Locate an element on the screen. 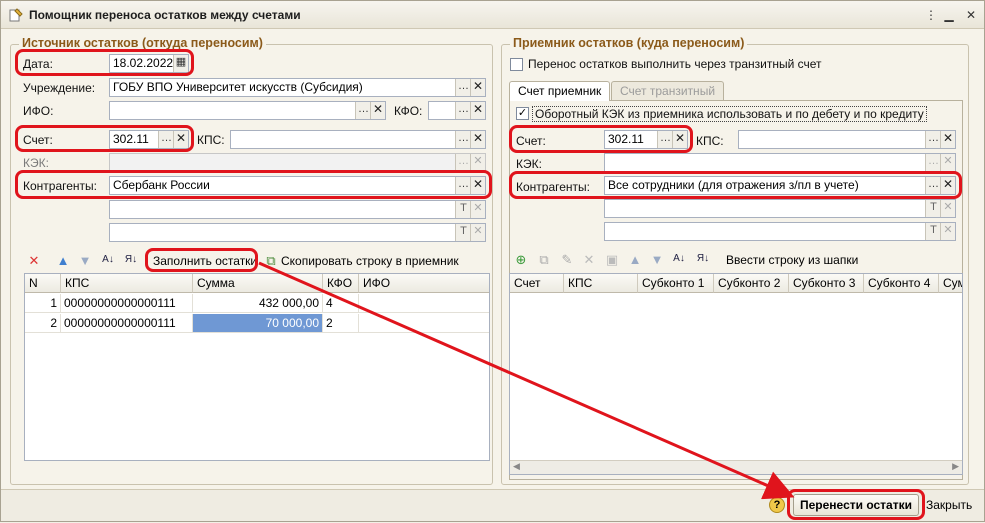  tab-transit-account: Счет транзитный is located at coordinates (668, 91).